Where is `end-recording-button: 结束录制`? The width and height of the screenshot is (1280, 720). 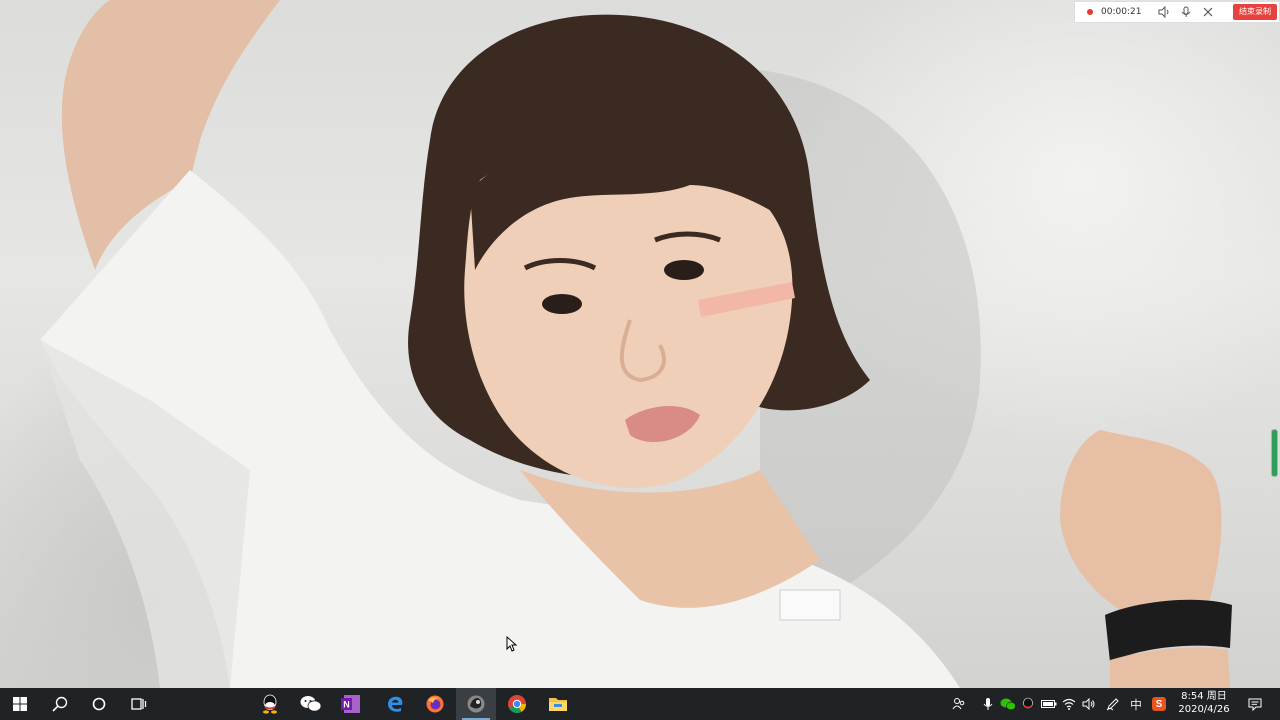 end-recording-button: 结束录制 is located at coordinates (1255, 12).